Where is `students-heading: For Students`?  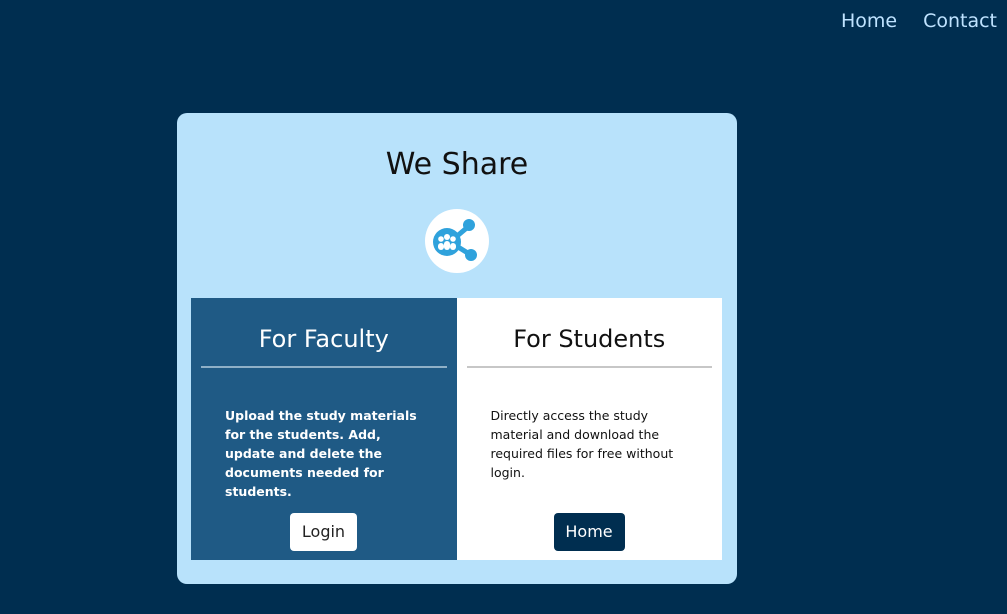
students-heading: For Students is located at coordinates (589, 339).